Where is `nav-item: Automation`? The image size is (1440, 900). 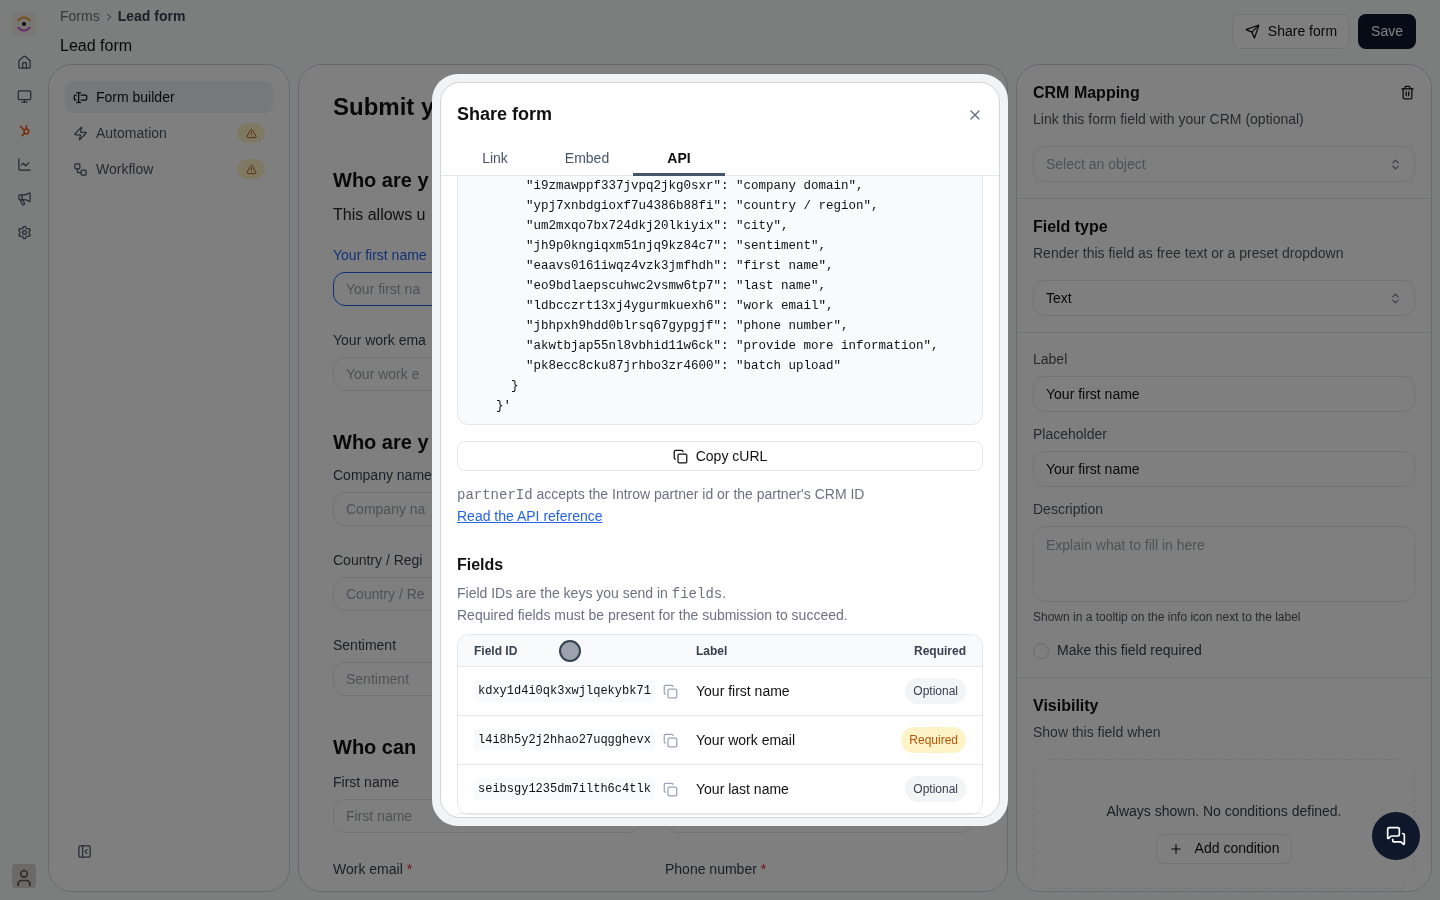 nav-item: Automation is located at coordinates (169, 133).